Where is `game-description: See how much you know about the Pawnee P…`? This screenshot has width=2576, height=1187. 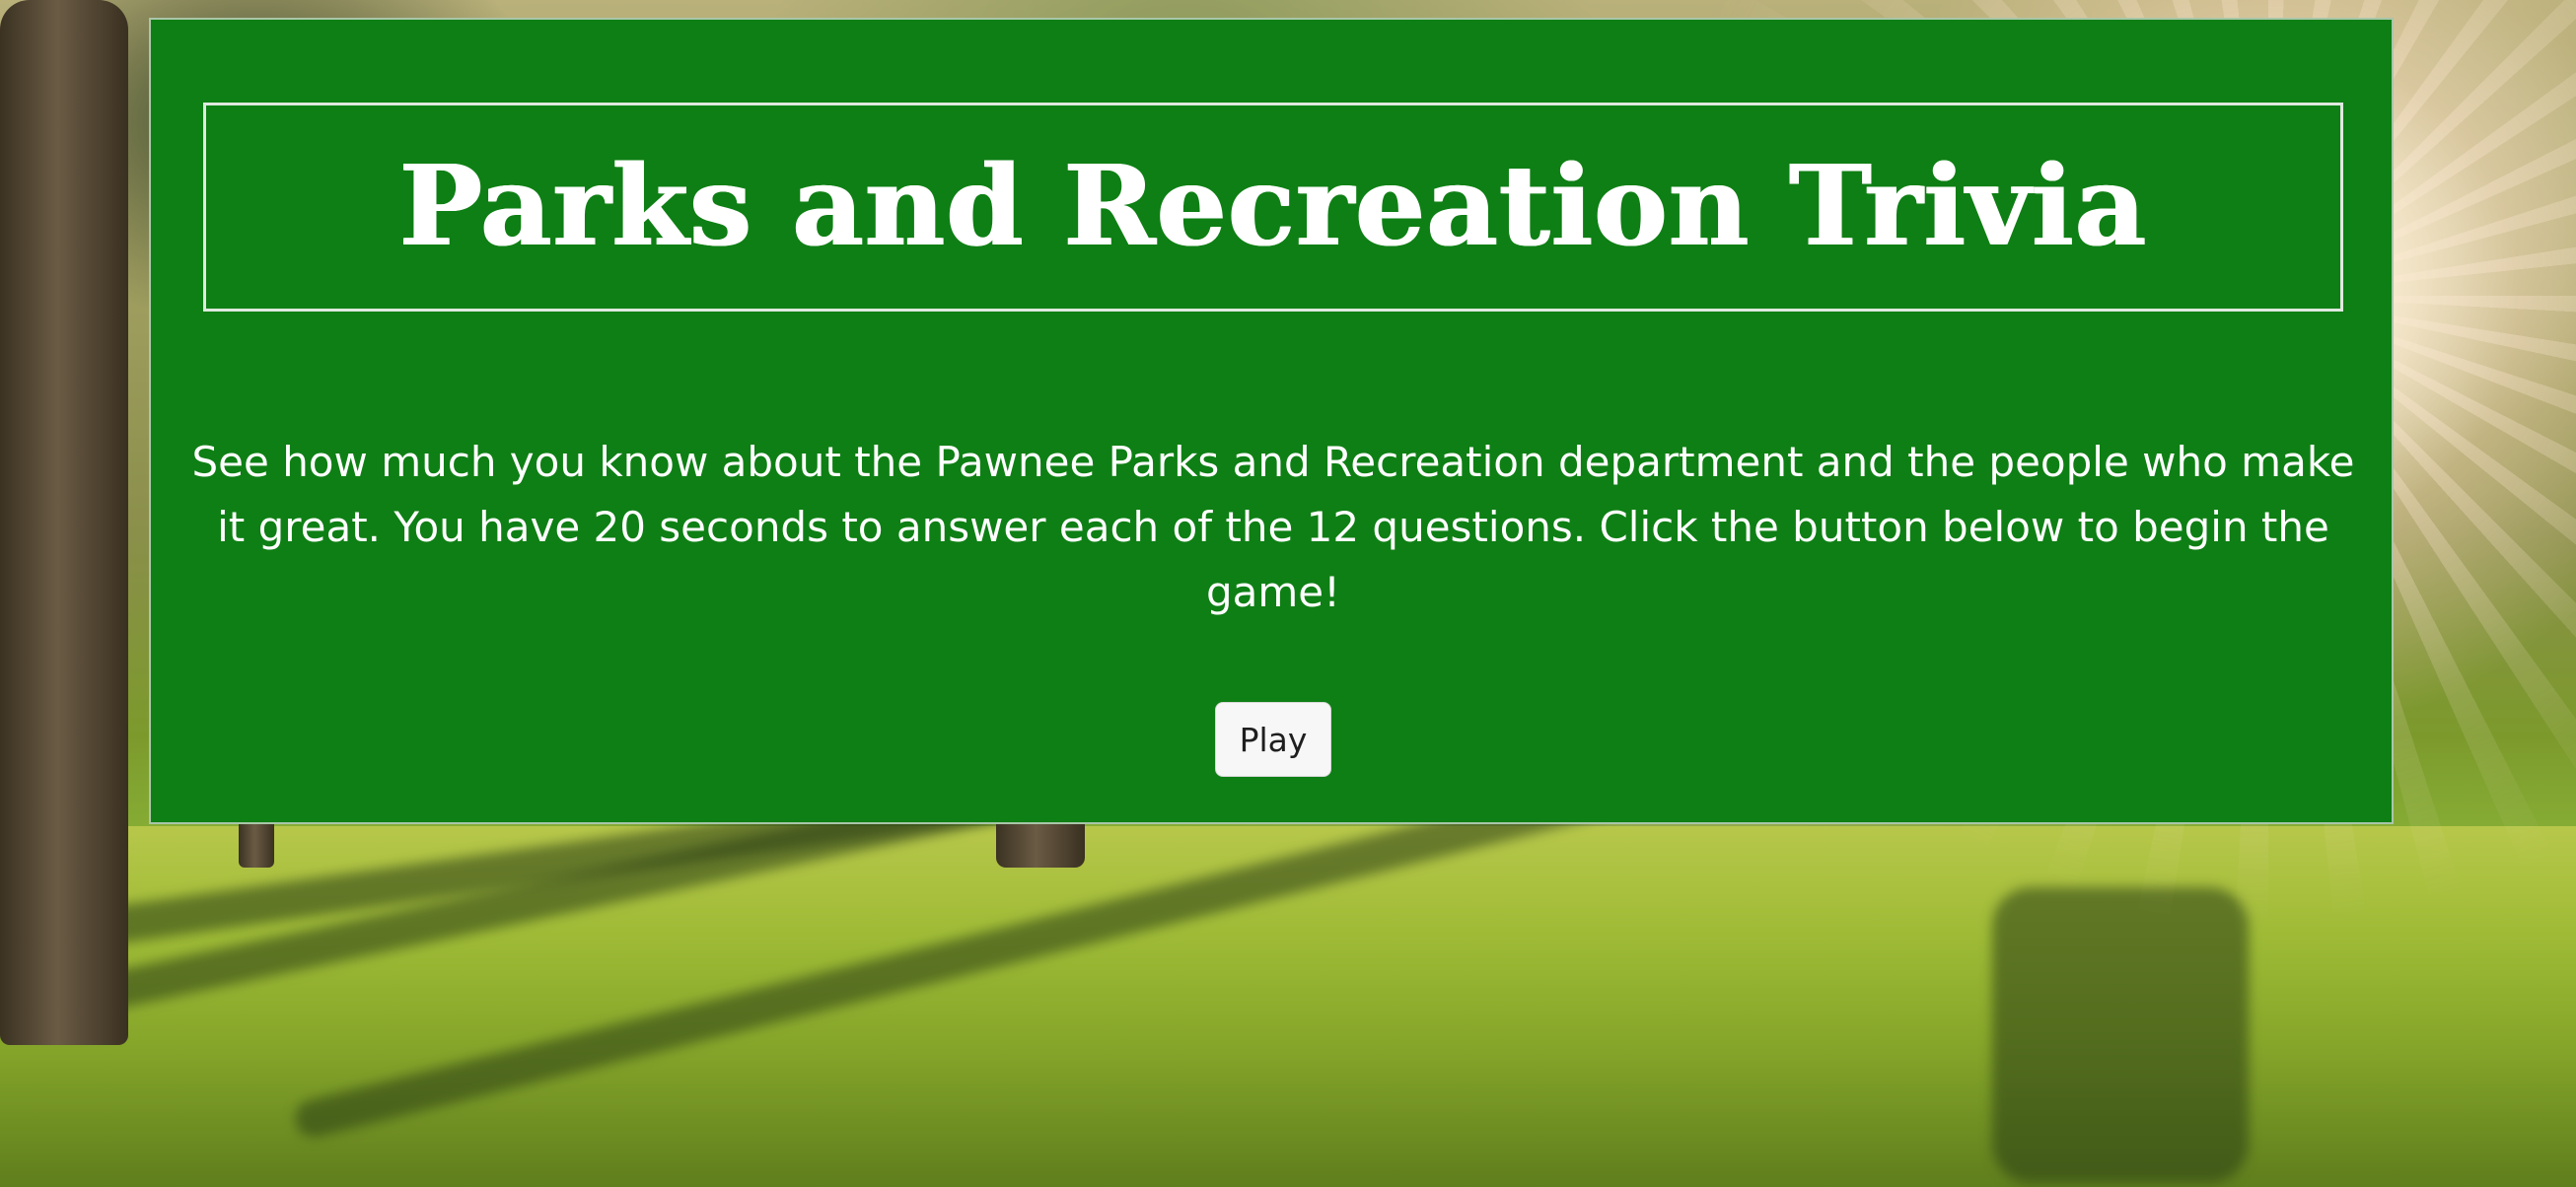 game-description: See how much you know about the Pawnee P… is located at coordinates (1273, 527).